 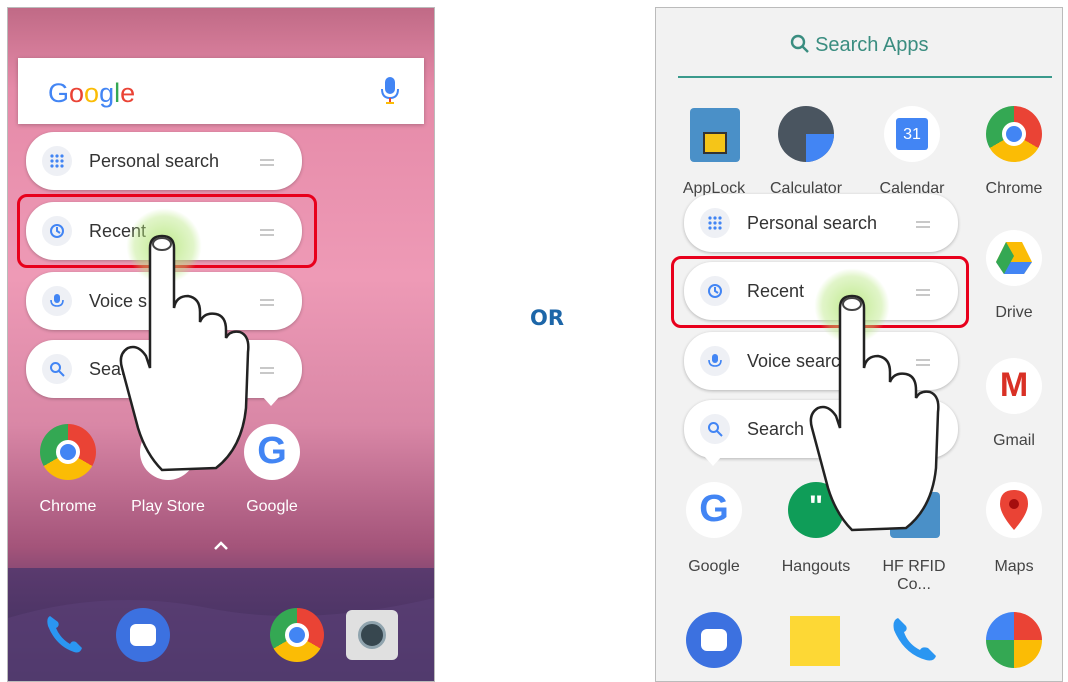 What do you see at coordinates (715, 135) in the screenshot?
I see `applock-icon` at bounding box center [715, 135].